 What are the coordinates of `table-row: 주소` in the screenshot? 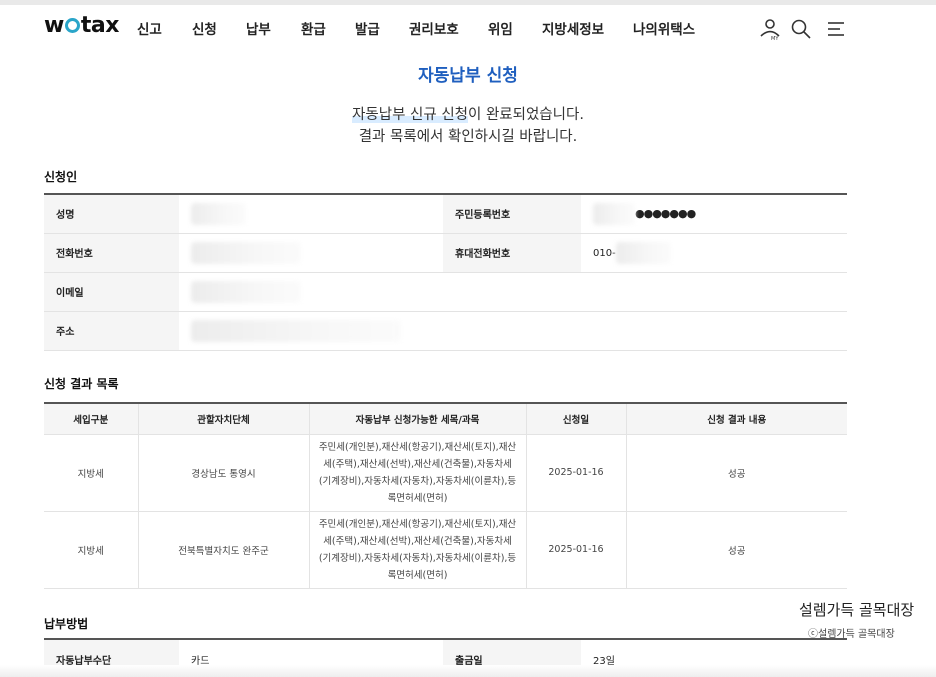 It's located at (445, 331).